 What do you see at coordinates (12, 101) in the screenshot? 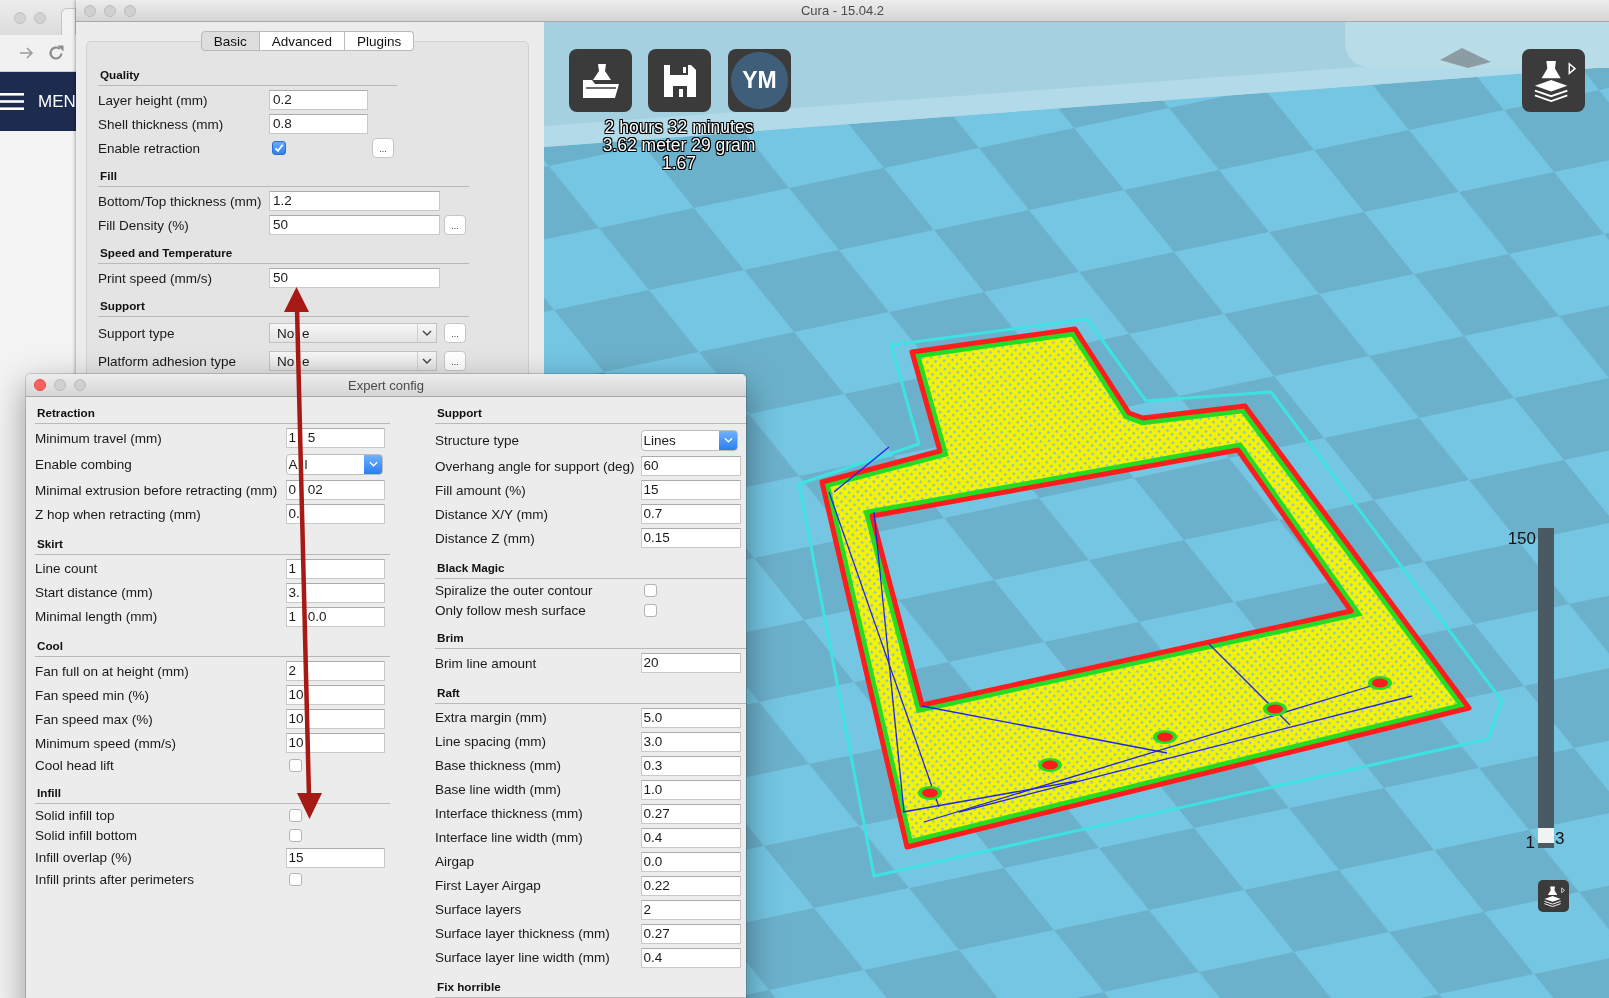
I see `menu-icon` at bounding box center [12, 101].